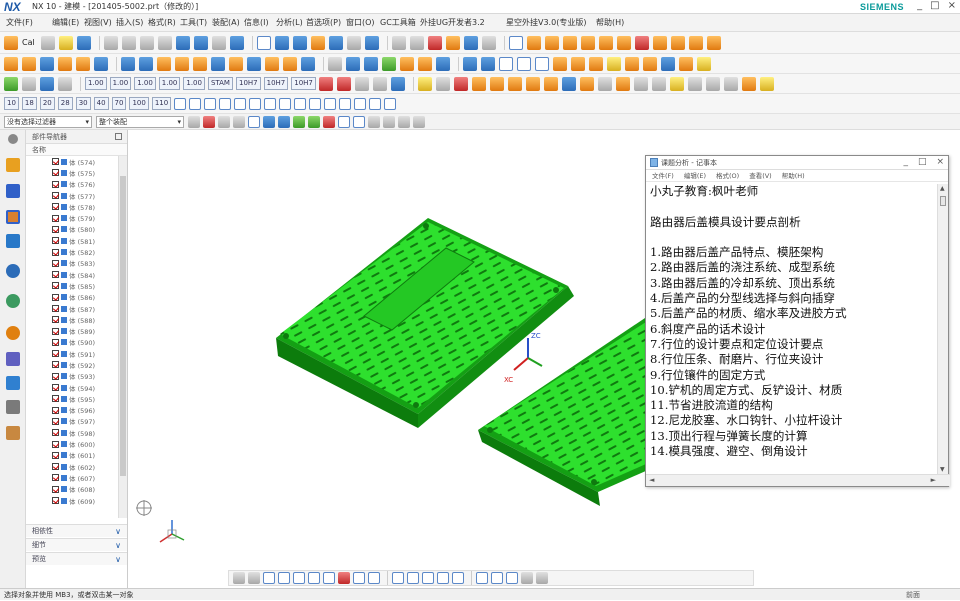 The width and height of the screenshot is (960, 601). Describe the element at coordinates (668, 63) in the screenshot. I see `divide-face-icon` at that location.